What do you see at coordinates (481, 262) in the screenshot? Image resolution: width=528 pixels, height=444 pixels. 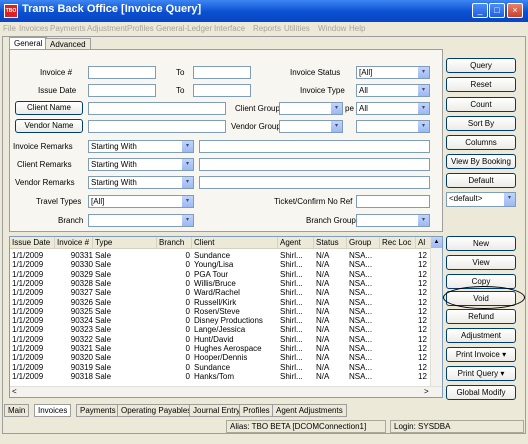 I see `view-button: View` at bounding box center [481, 262].